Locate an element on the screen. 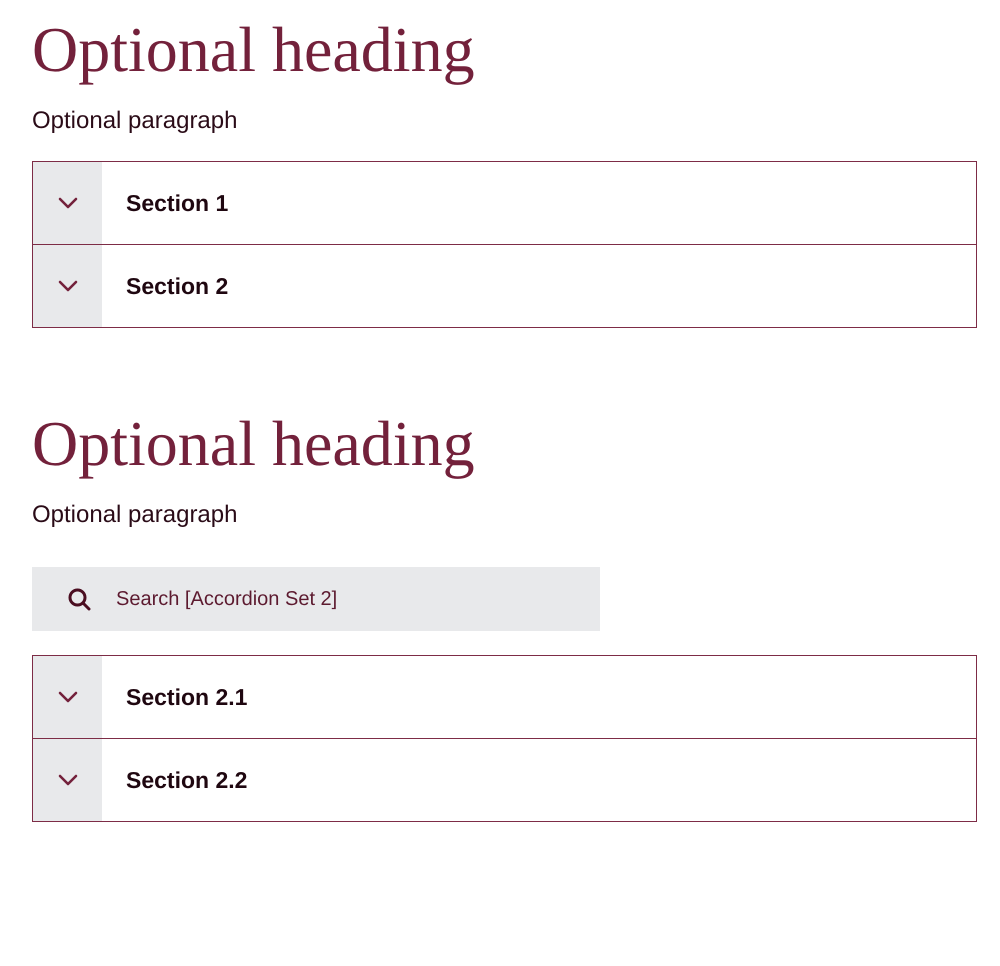 Image resolution: width=1000 pixels, height=966 pixels. search-field: Search [Accordion Set 2] is located at coordinates (316, 599).